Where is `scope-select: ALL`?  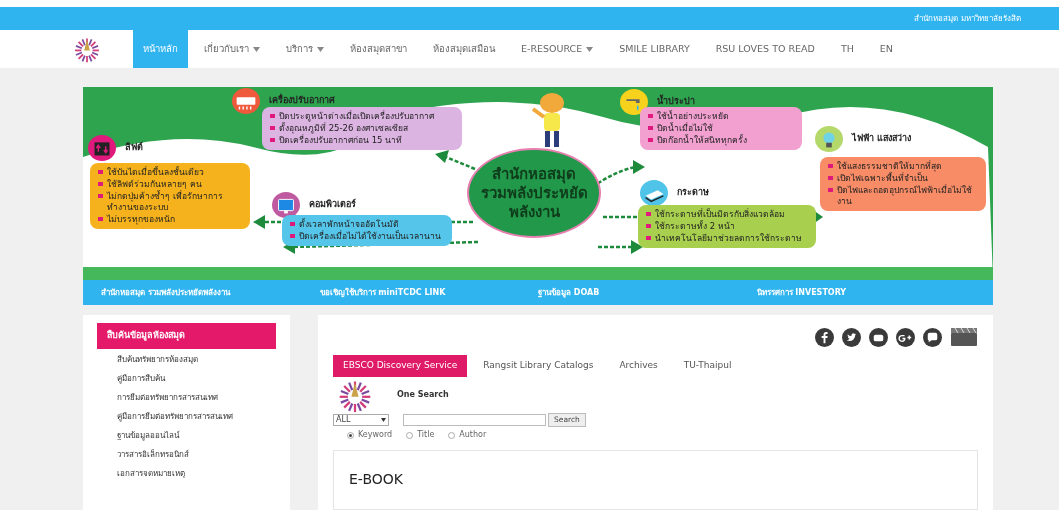 scope-select: ALL is located at coordinates (361, 420).